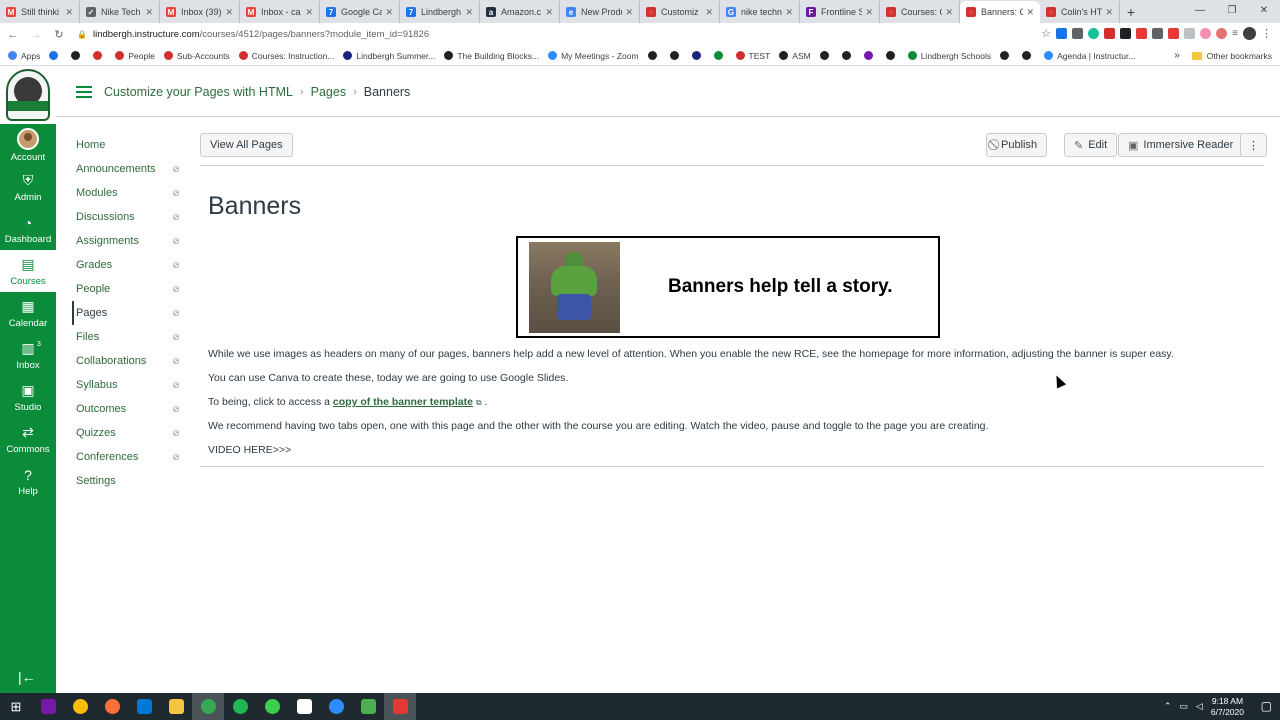 The height and width of the screenshot is (720, 1280). I want to click on browser-tab: 7 Google Ca ✕, so click(360, 12).